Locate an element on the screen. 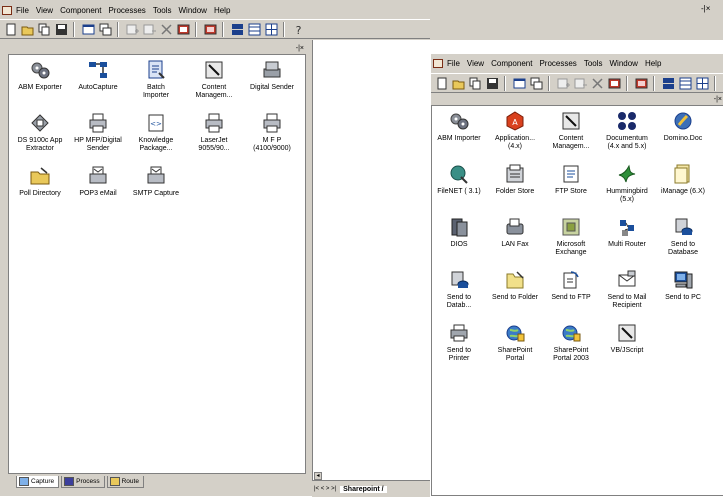 This screenshot has height=497, width=723. component-label: Batch Importer is located at coordinates (156, 91).